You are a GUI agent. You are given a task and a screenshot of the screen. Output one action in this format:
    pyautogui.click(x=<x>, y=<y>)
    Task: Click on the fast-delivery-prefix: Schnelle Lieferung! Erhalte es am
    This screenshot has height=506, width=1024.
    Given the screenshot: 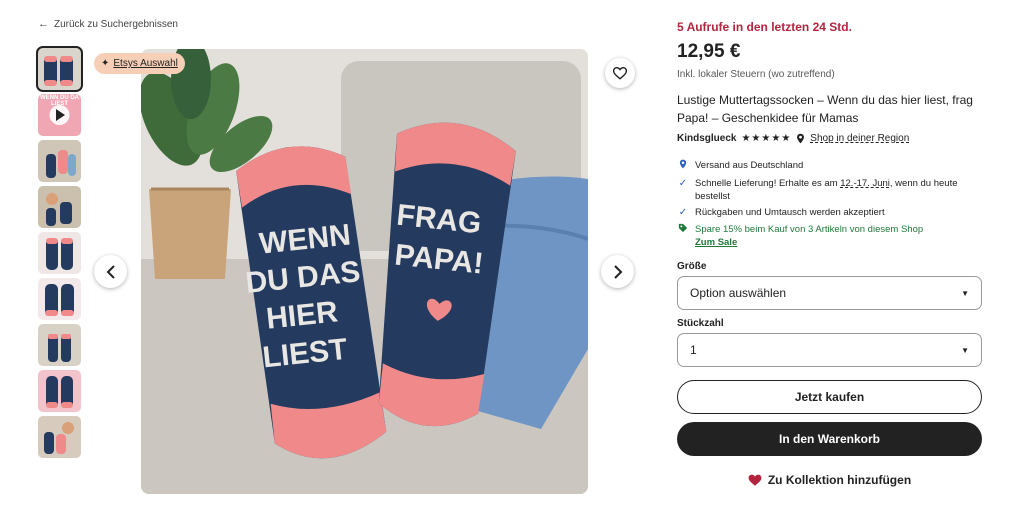 What is the action you would take?
    pyautogui.click(x=768, y=183)
    